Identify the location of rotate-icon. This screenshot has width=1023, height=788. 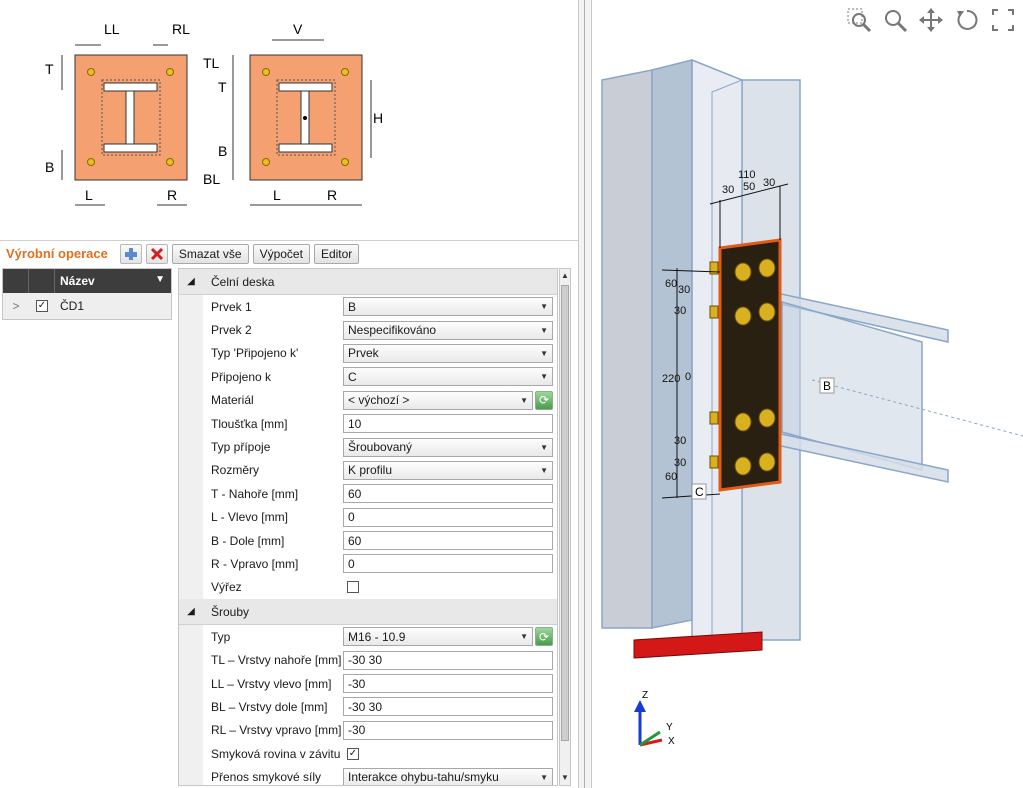
(967, 20).